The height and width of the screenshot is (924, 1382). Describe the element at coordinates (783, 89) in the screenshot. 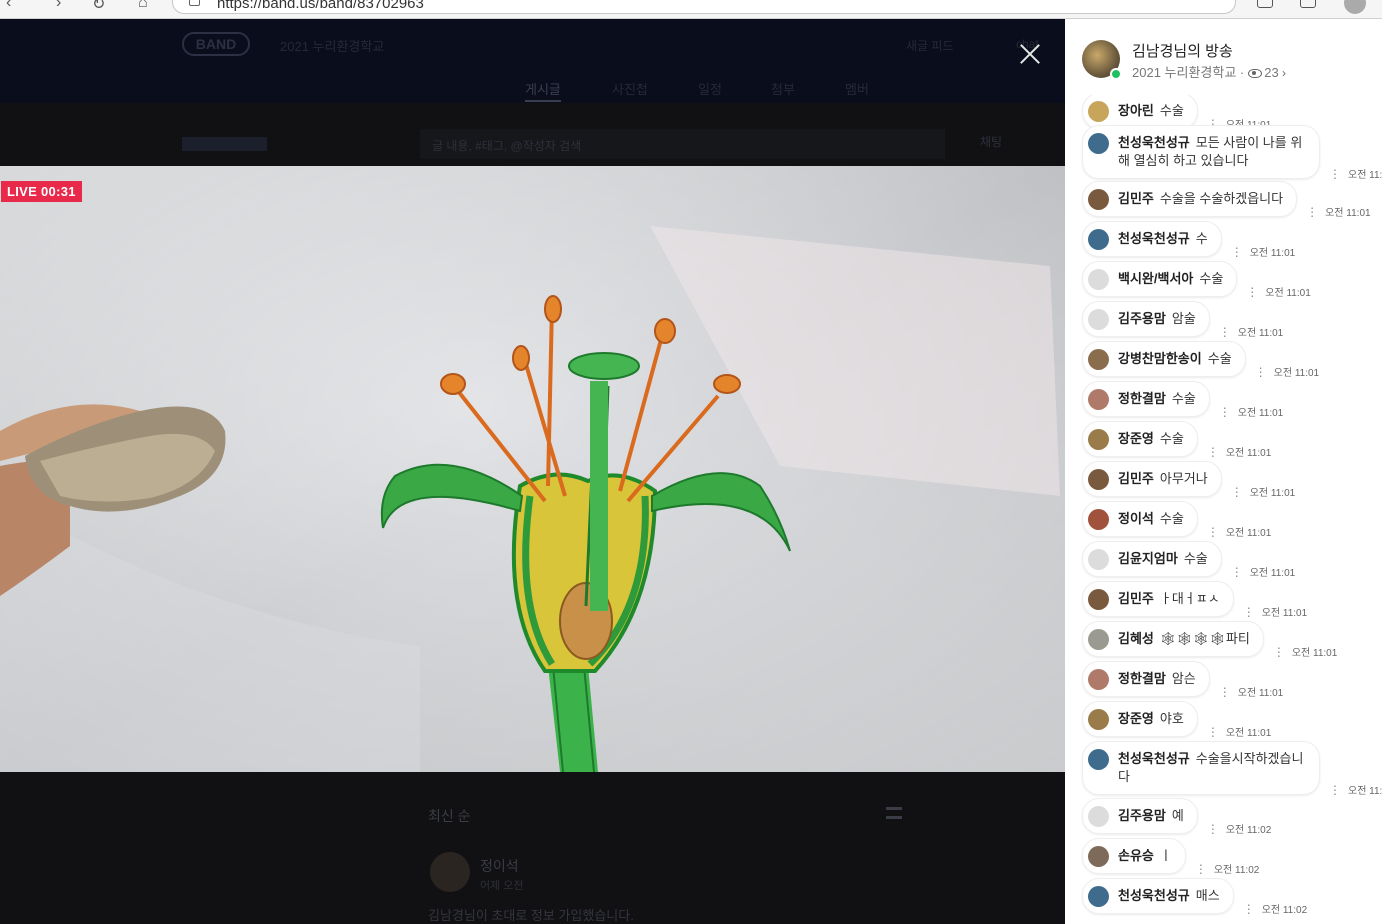

I see `tab-attachments: 첨부` at that location.